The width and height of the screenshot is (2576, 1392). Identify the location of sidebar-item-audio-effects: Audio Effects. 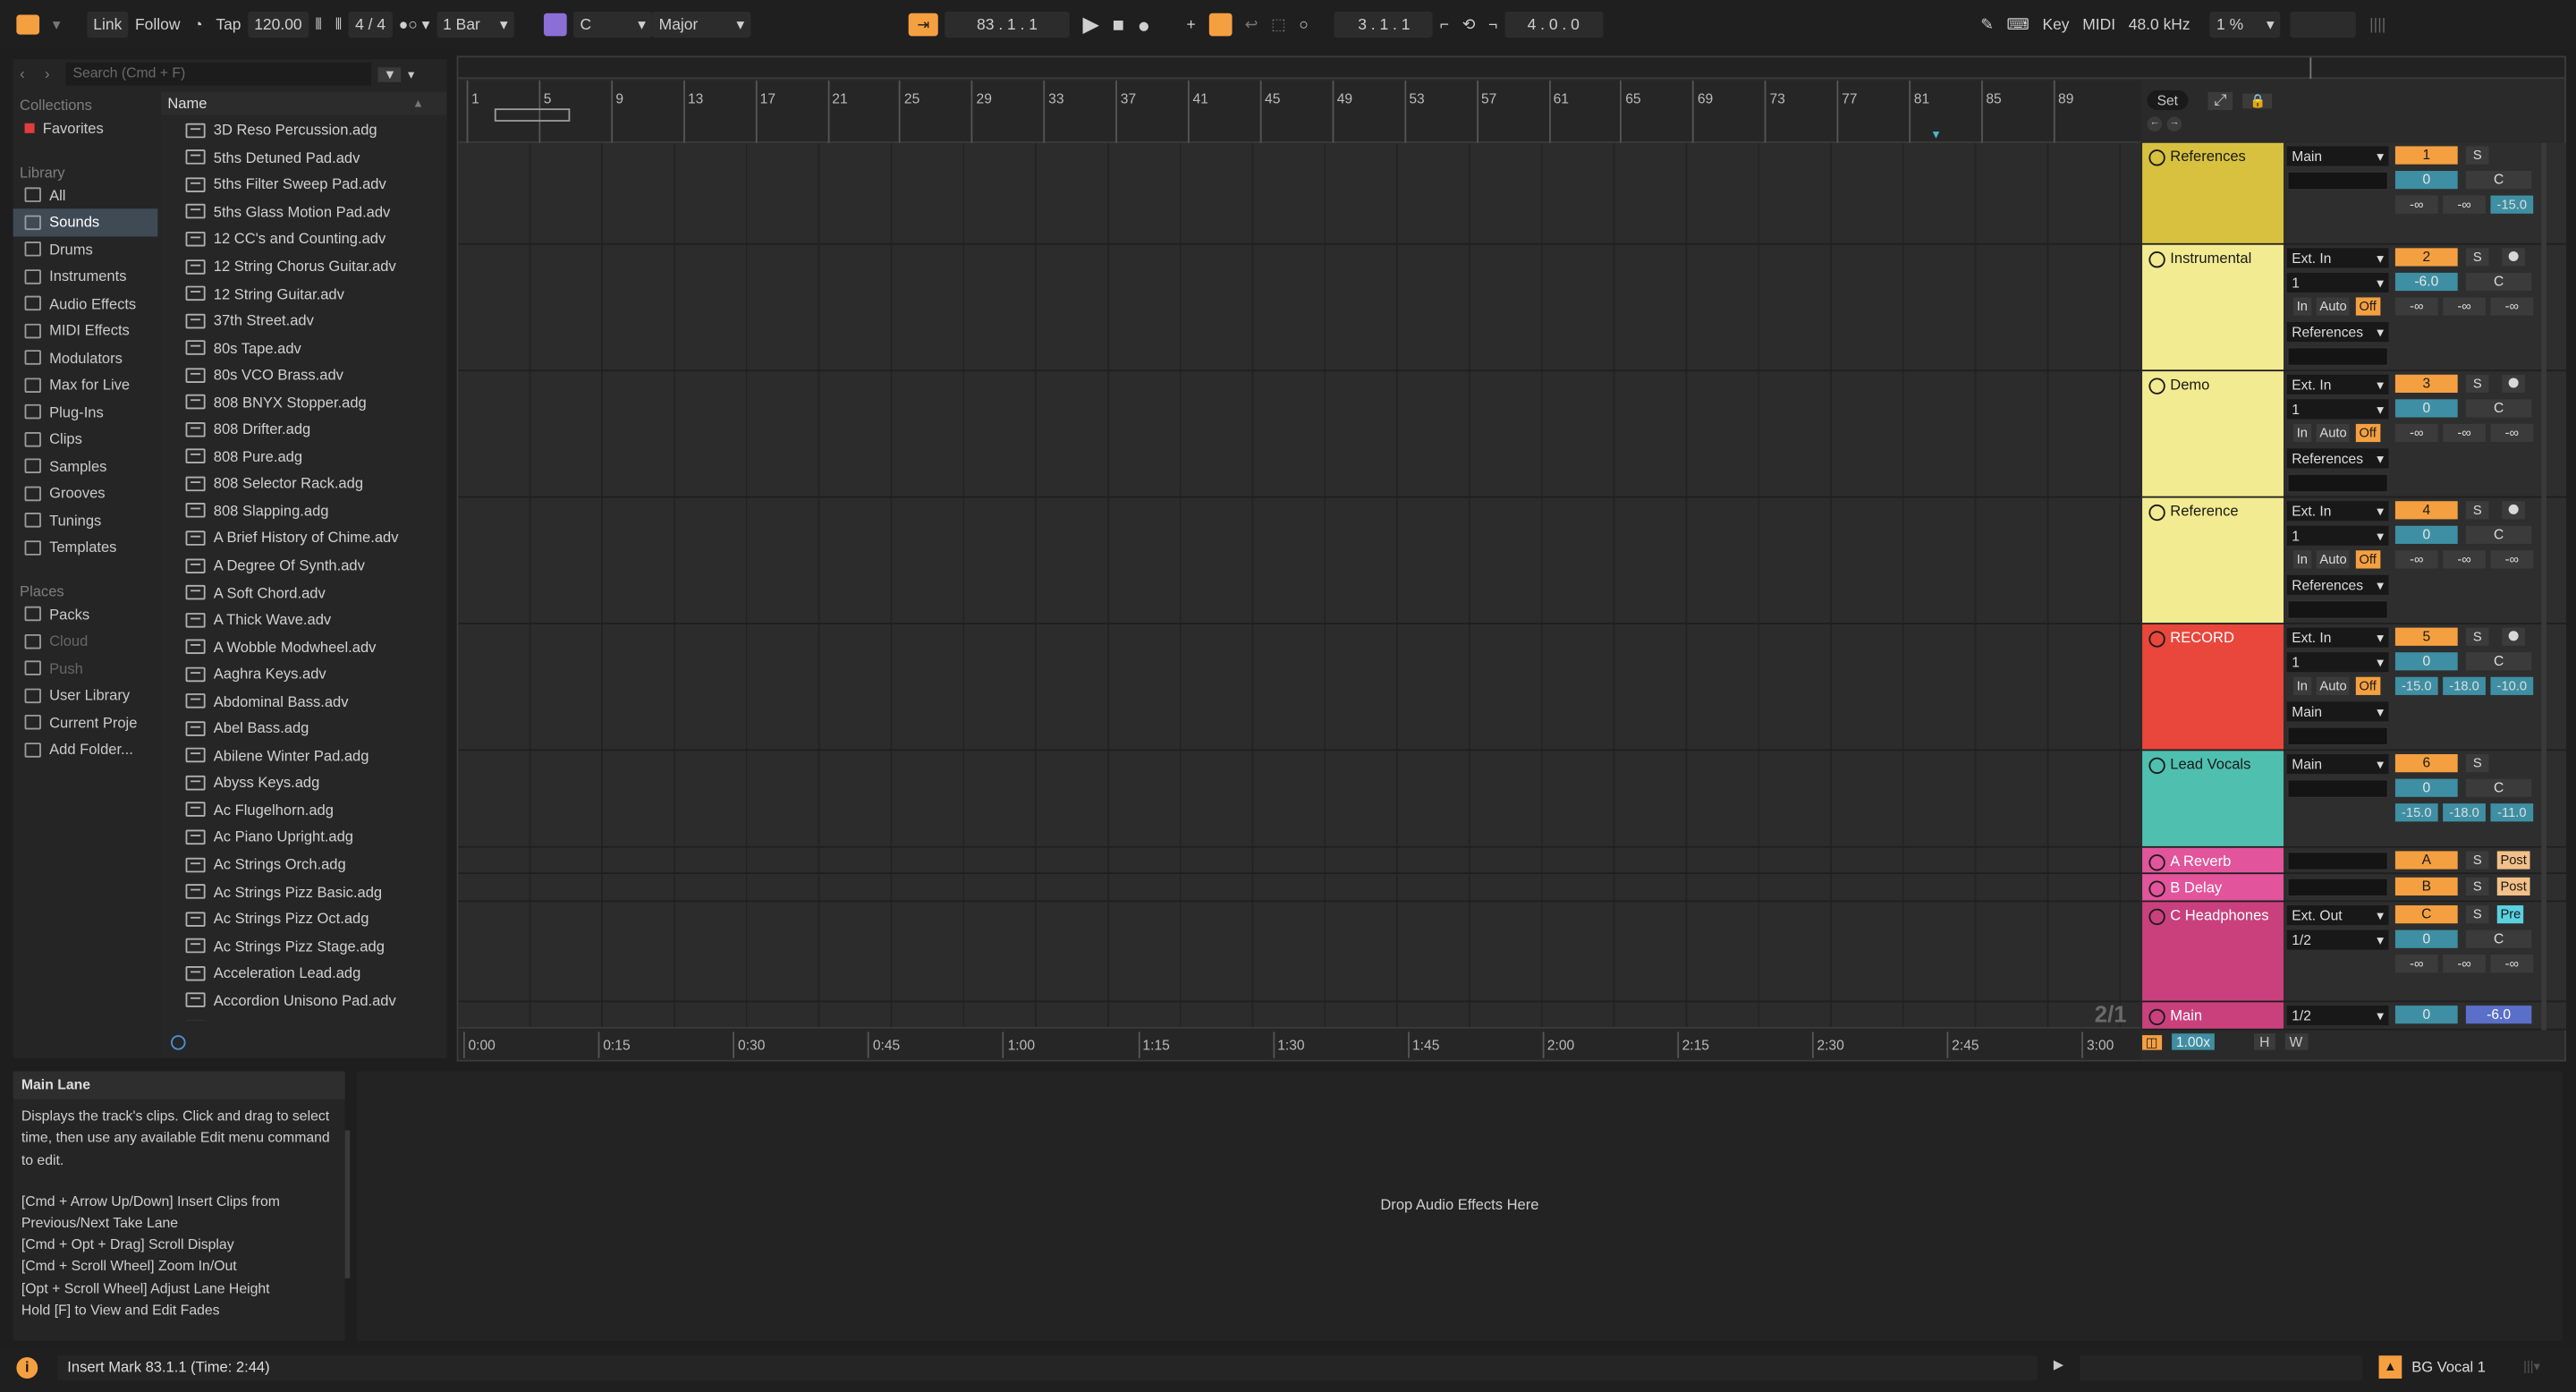
(85, 303).